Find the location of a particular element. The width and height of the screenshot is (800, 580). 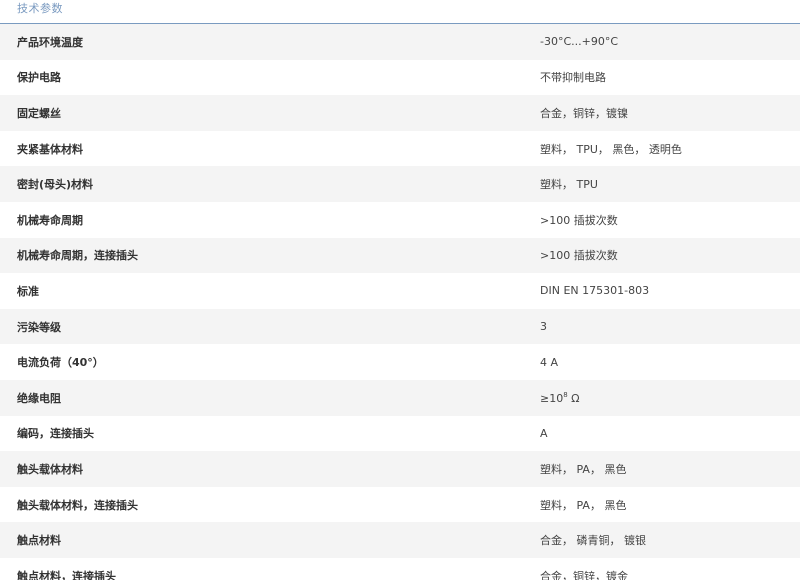

spec-value: 塑料， TPU is located at coordinates (569, 185).